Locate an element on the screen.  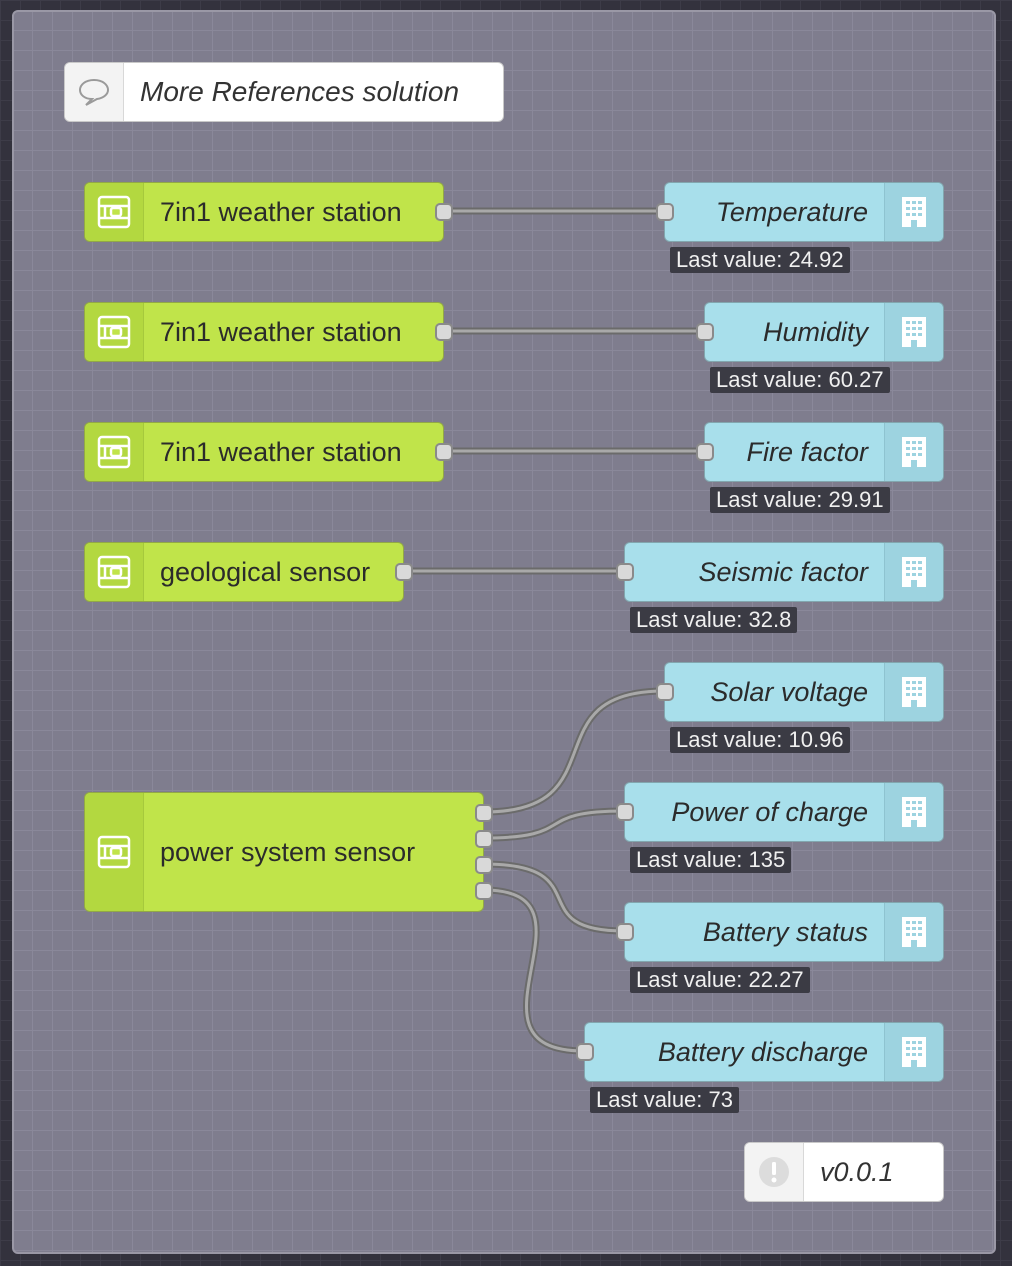
output-node-seismic-factor: Seismic factor is located at coordinates (780, 572).